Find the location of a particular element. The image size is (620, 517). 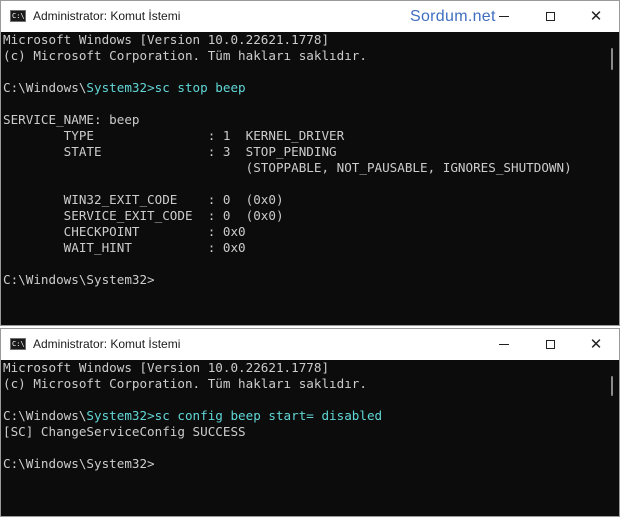

console-line: TYPE : 1 KERNEL_DRIVER is located at coordinates (174, 135).